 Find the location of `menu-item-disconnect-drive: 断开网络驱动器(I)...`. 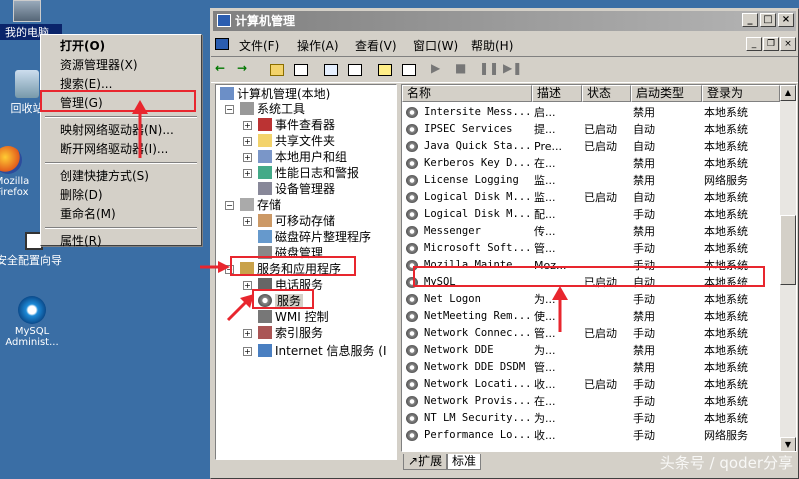

menu-item-disconnect-drive: 断开网络驱动器(I)... is located at coordinates (121, 149).